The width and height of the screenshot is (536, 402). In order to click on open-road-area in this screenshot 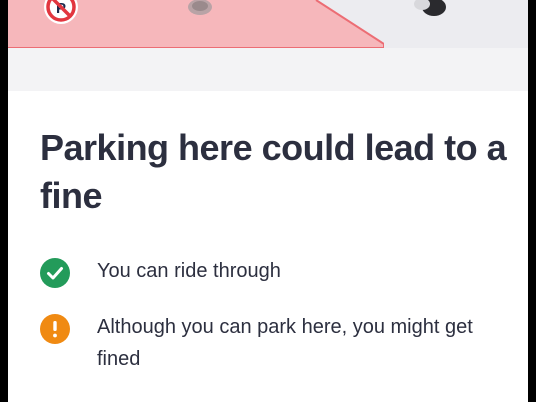, I will do `click(456, 24)`.